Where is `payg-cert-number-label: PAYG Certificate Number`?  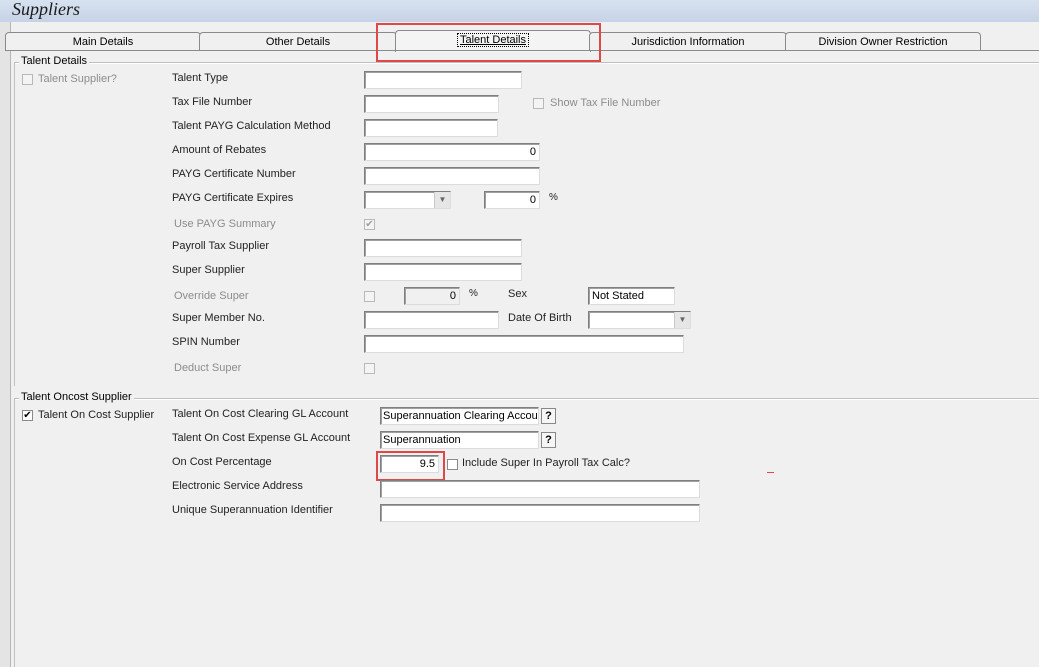
payg-cert-number-label: PAYG Certificate Number is located at coordinates (234, 174).